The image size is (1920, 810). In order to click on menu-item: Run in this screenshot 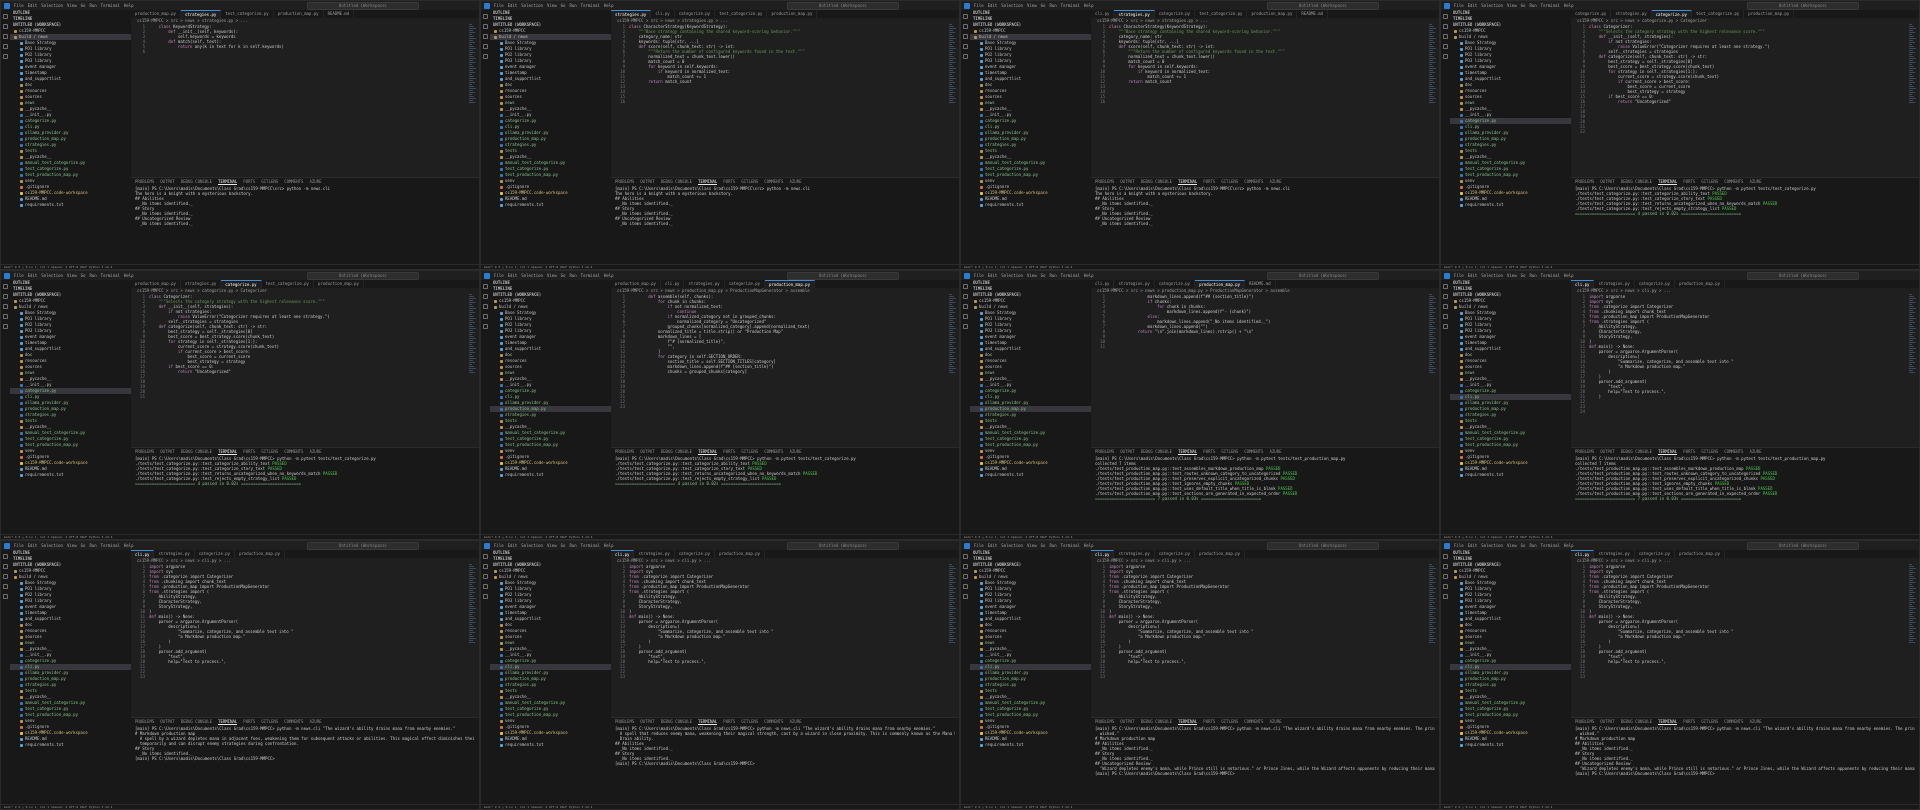, I will do `click(1052, 545)`.